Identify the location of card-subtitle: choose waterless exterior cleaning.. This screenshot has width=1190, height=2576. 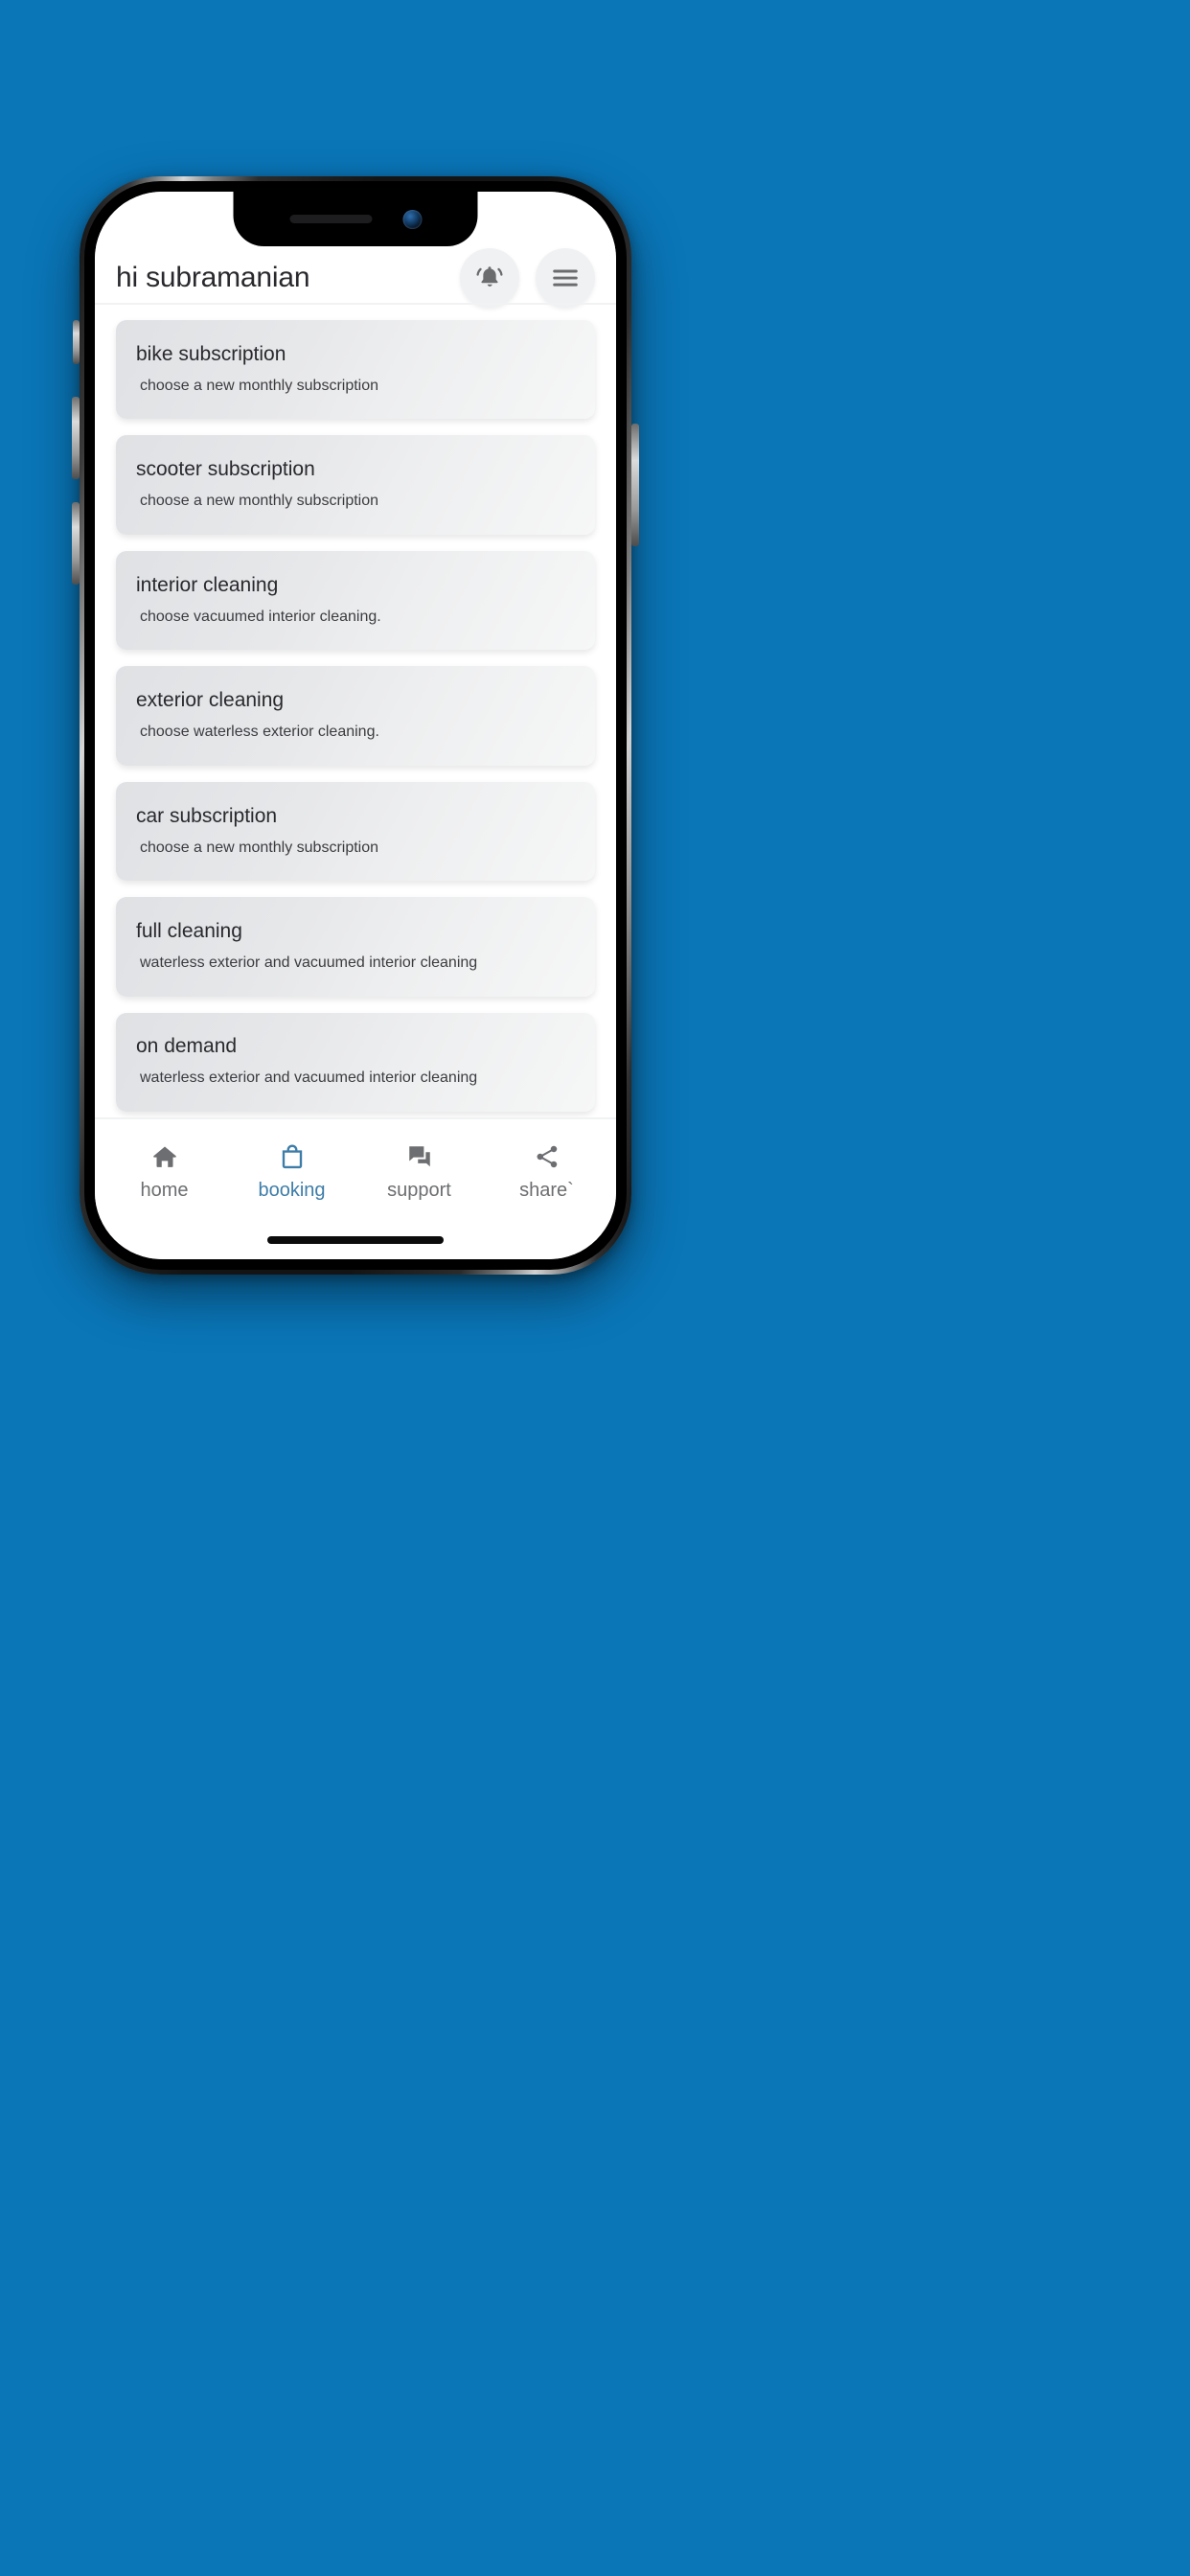
(259, 732).